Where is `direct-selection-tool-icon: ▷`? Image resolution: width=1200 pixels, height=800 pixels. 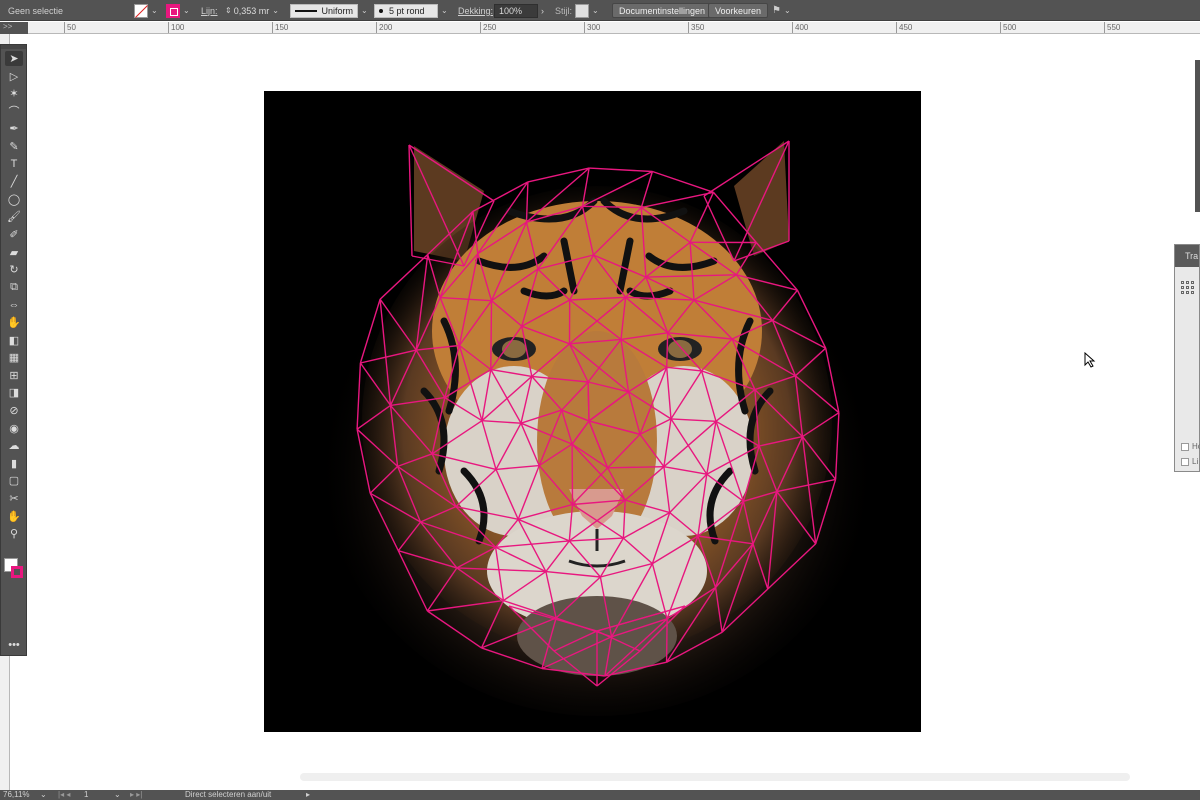 direct-selection-tool-icon: ▷ is located at coordinates (14, 76).